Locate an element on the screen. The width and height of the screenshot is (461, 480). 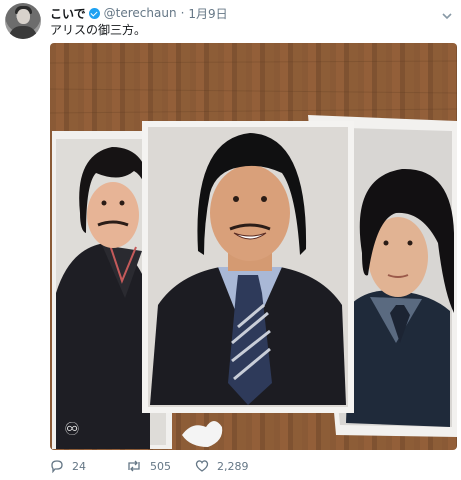
tweet-header: こいで @terechaun · 1月9日 is located at coordinates (139, 13).